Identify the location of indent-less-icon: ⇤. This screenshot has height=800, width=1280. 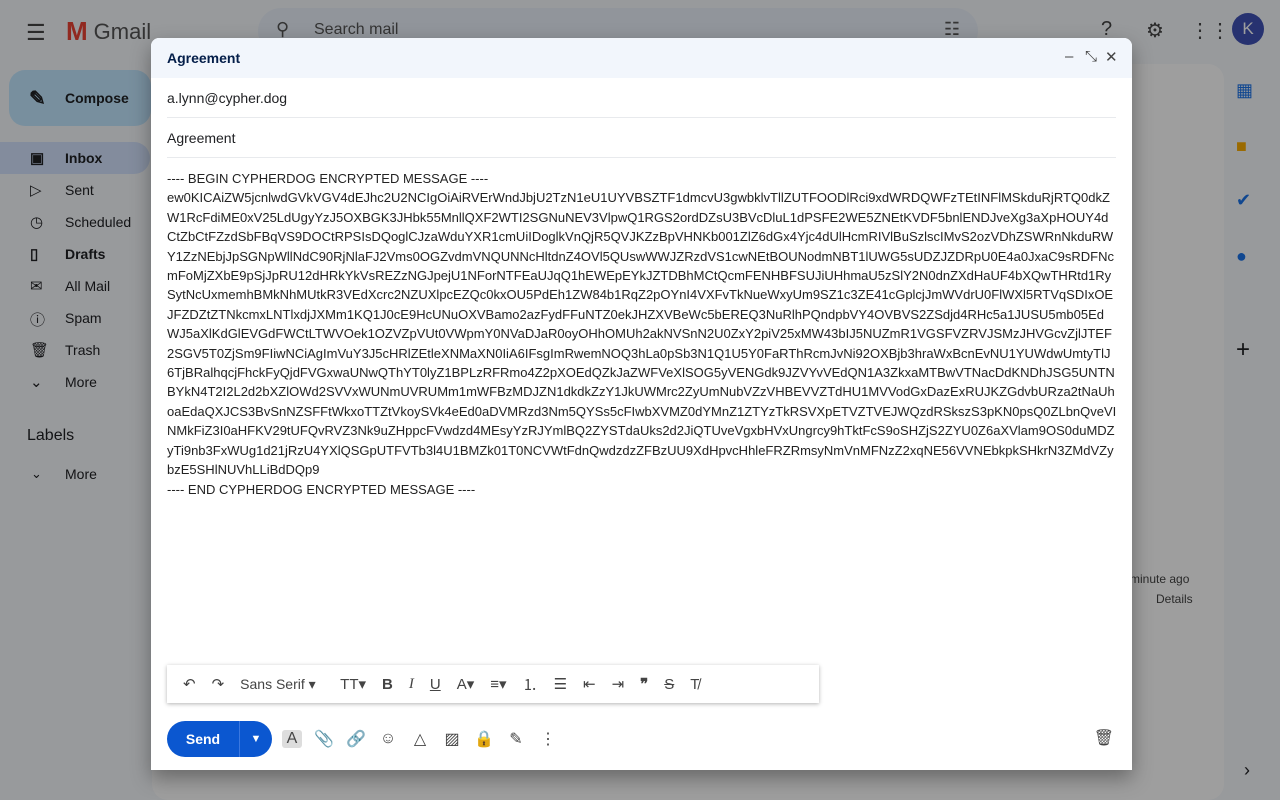
(589, 684).